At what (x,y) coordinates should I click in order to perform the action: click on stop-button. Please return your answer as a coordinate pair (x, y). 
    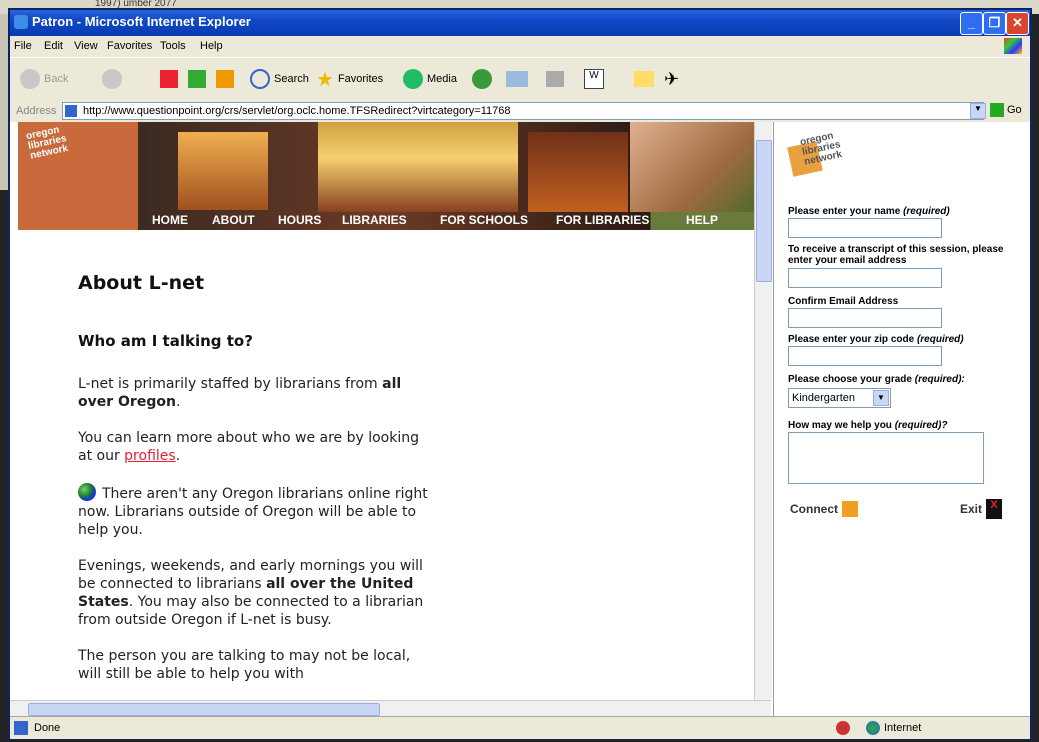
    Looking at the image, I should click on (169, 79).